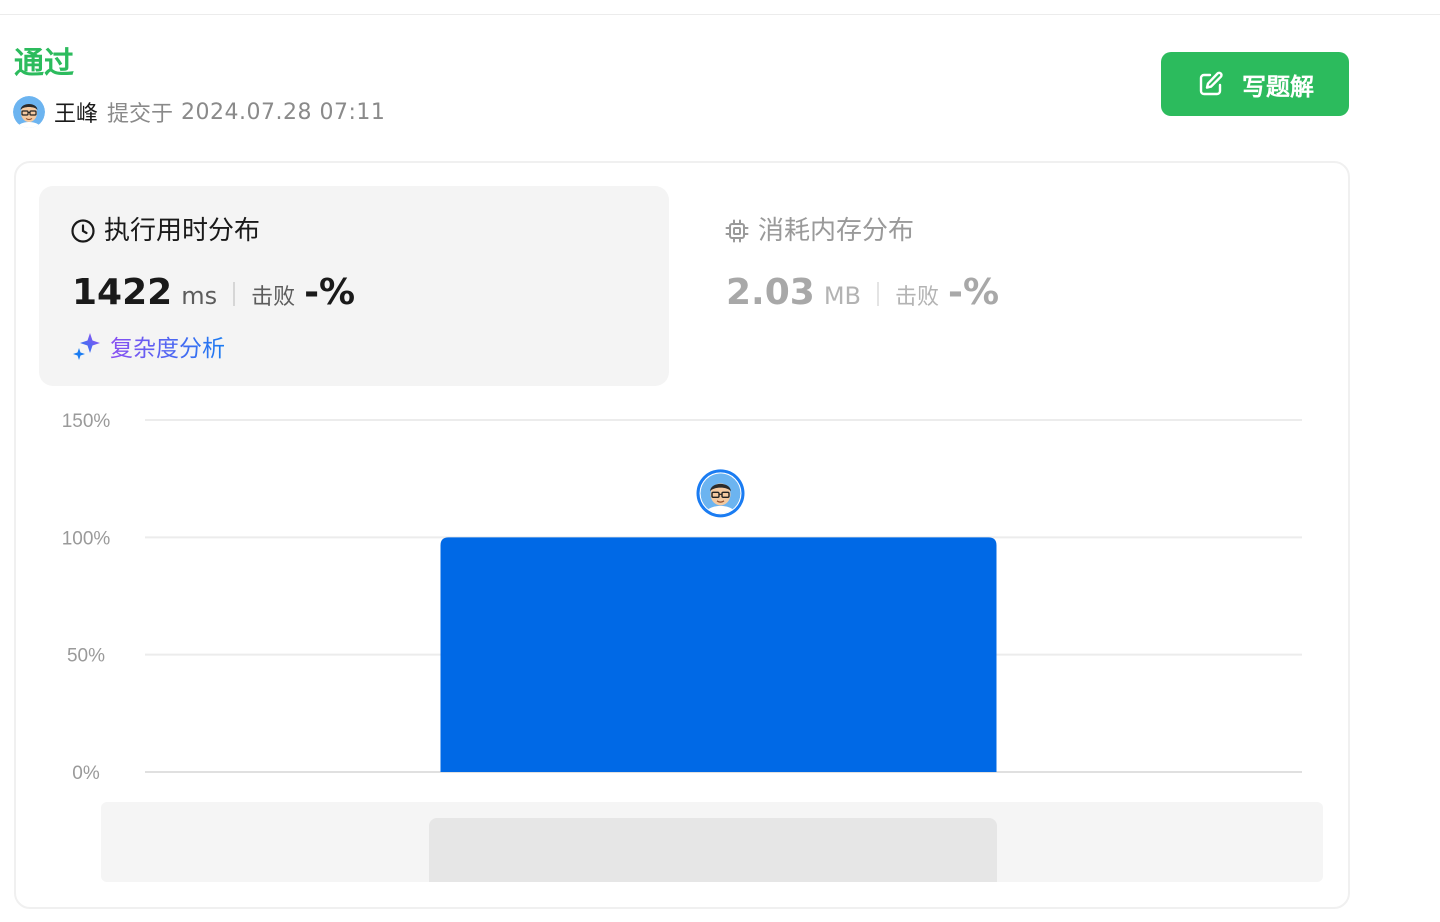 Image resolution: width=1440 pixels, height=922 pixels. What do you see at coordinates (737, 231) in the screenshot?
I see `chip-icon` at bounding box center [737, 231].